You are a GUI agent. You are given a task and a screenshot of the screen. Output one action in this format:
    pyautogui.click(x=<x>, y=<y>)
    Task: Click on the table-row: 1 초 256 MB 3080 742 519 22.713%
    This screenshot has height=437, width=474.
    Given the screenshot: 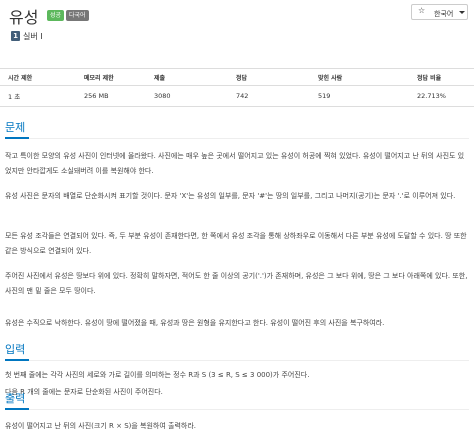 What is the action you would take?
    pyautogui.click(x=237, y=96)
    